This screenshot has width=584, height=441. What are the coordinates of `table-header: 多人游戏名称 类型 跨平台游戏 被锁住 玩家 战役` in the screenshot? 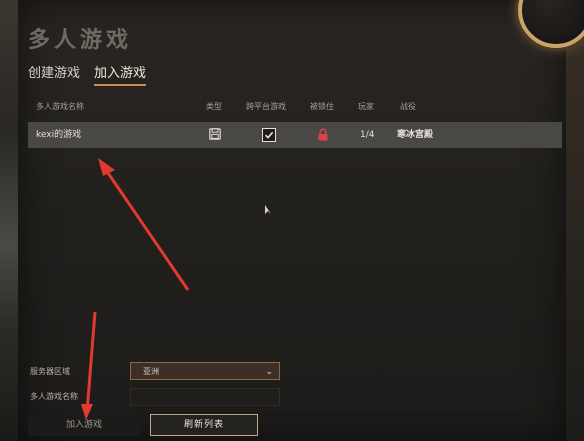 It's located at (295, 108).